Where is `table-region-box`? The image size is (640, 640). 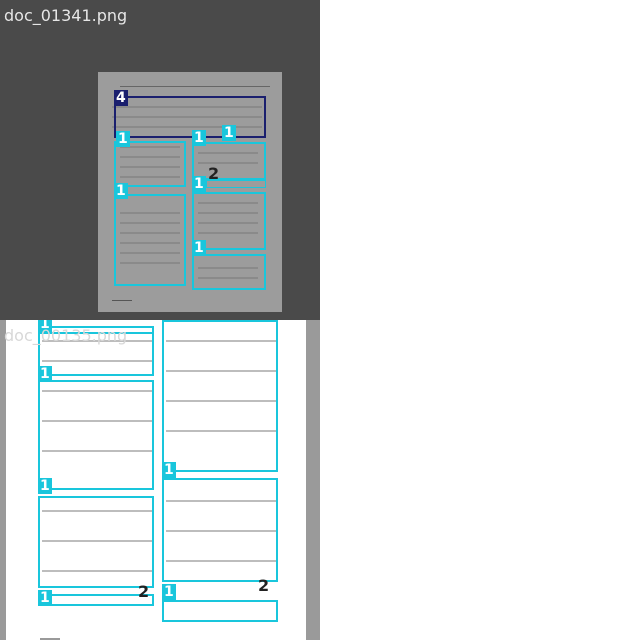
table-region-box is located at coordinates (190, 117).